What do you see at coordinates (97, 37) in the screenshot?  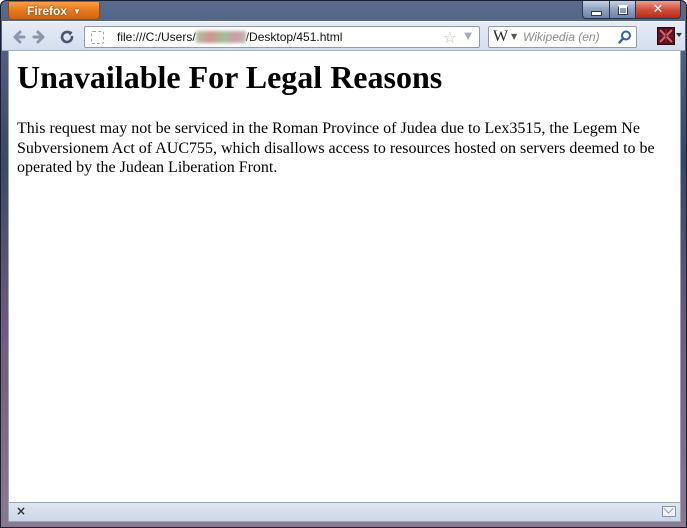 I see `page-icon` at bounding box center [97, 37].